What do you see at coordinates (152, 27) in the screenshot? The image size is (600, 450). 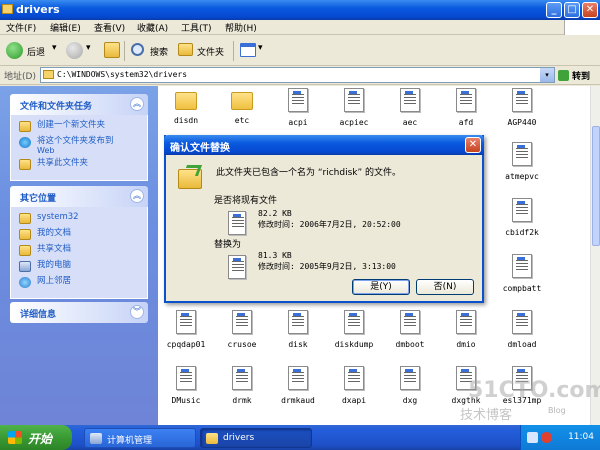 I see `menu-favorites: 收藏(A)` at bounding box center [152, 27].